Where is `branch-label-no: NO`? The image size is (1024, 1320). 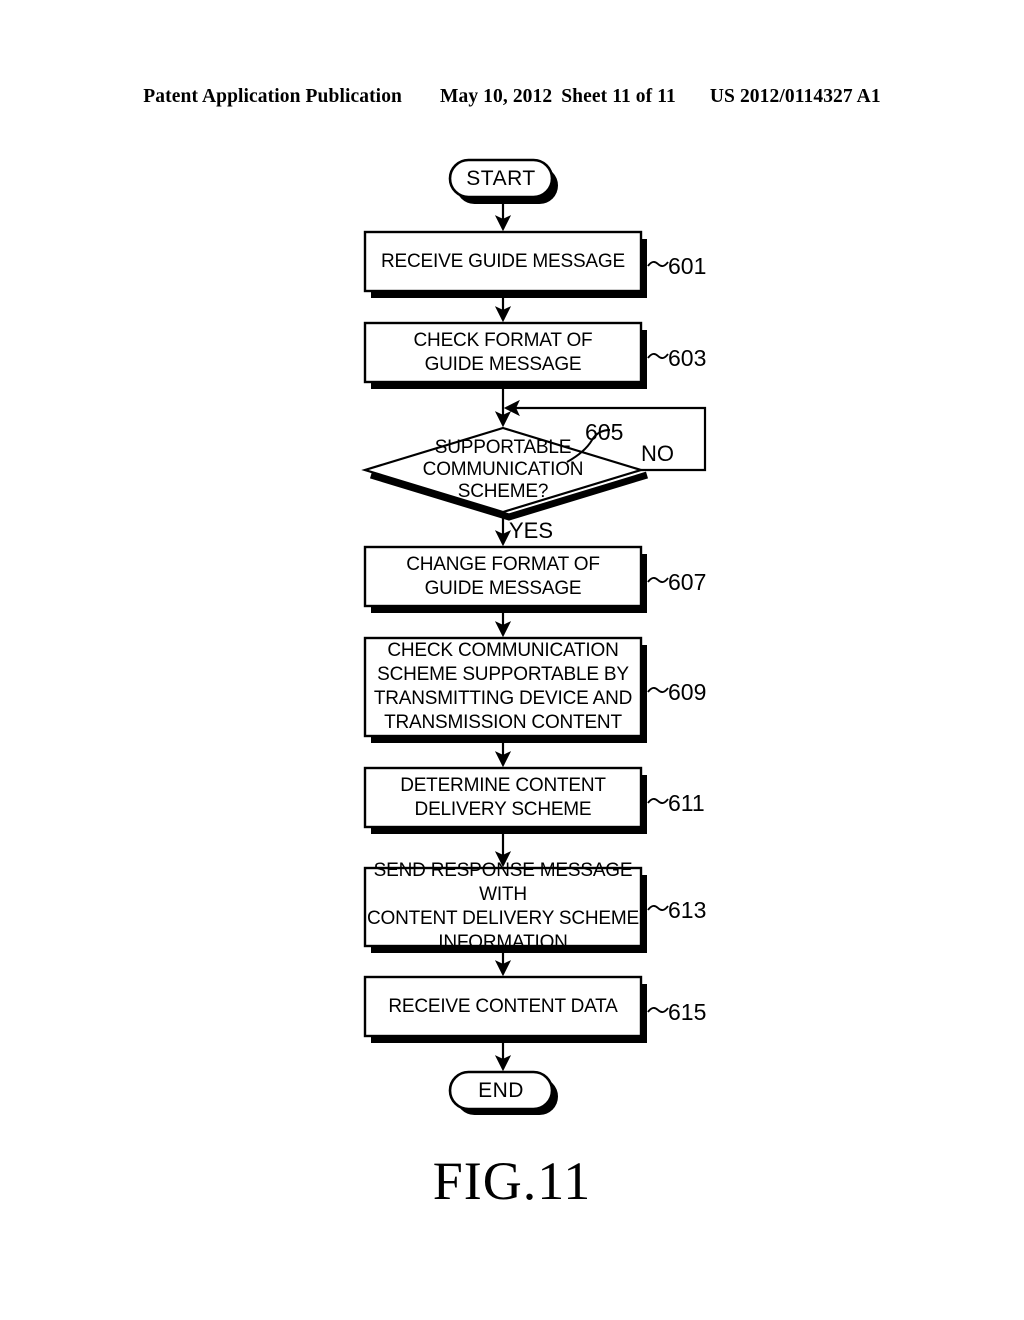
branch-label-no: NO is located at coordinates (657, 453).